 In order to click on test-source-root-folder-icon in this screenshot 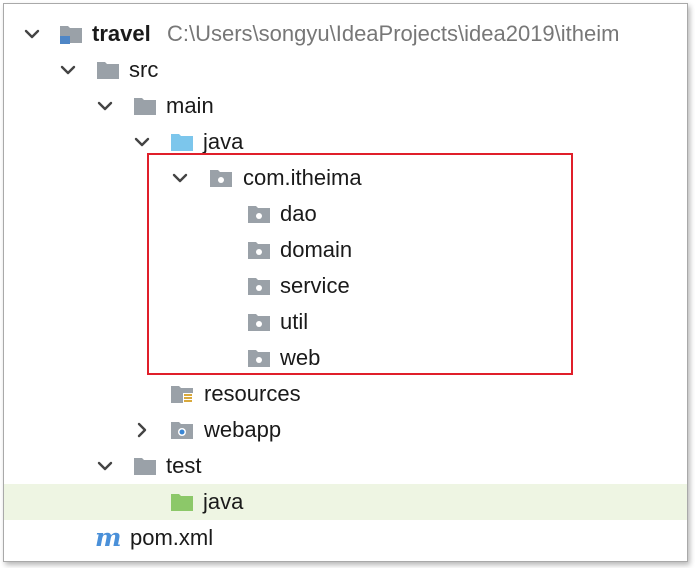, I will do `click(182, 502)`.